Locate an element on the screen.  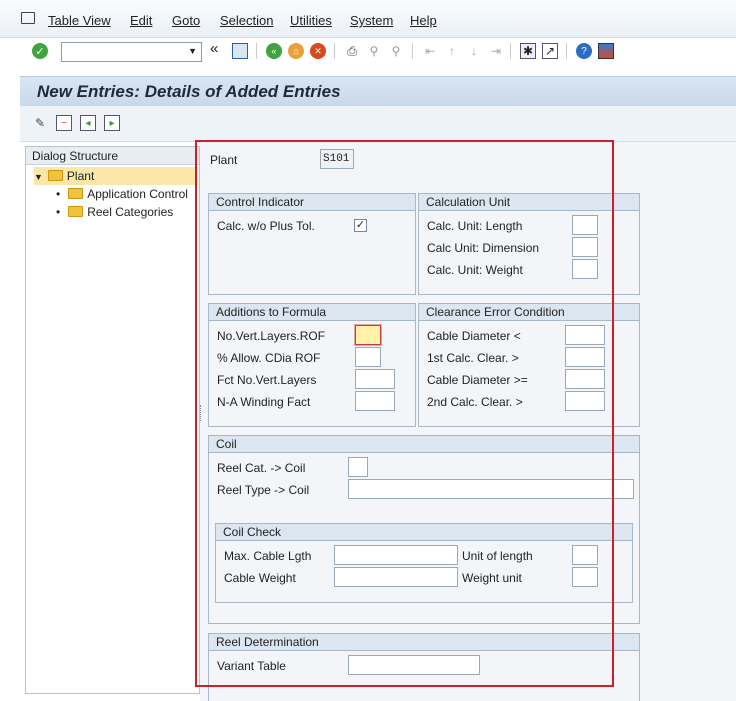
title-bar: New Entries: Details of Added Entries is located at coordinates (378, 91).